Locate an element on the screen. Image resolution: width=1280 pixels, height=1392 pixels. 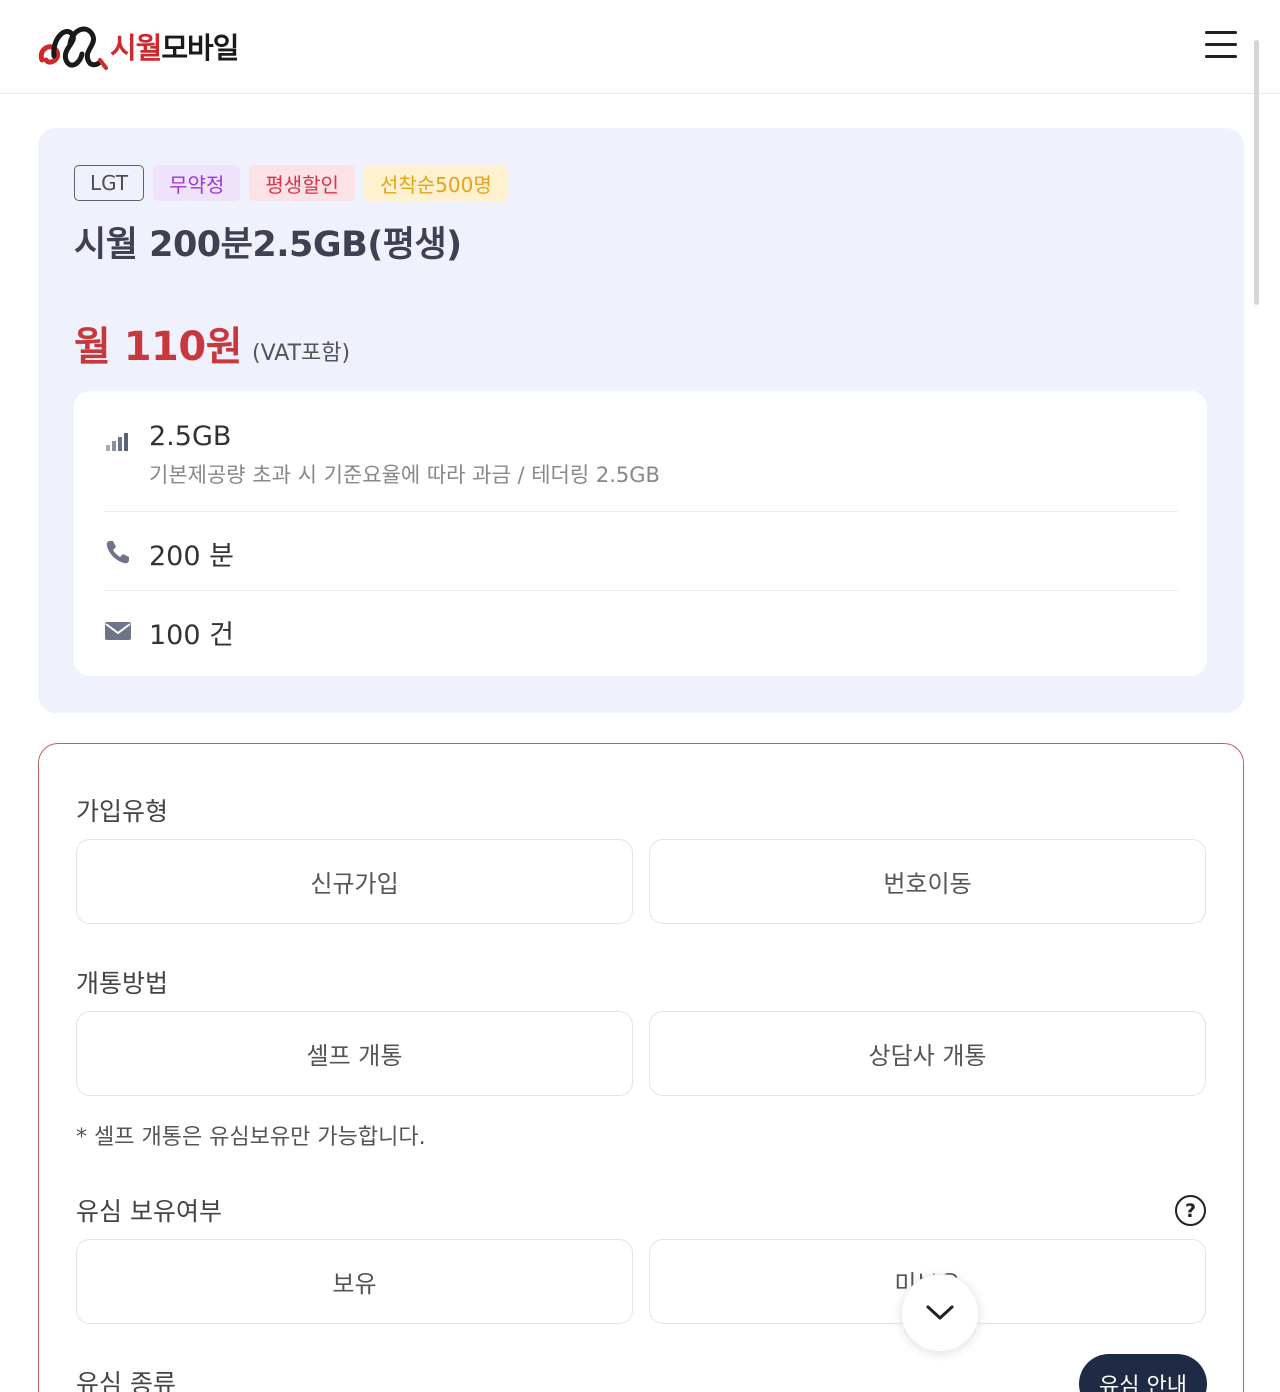
spec-voice: 200 분 is located at coordinates (191, 556).